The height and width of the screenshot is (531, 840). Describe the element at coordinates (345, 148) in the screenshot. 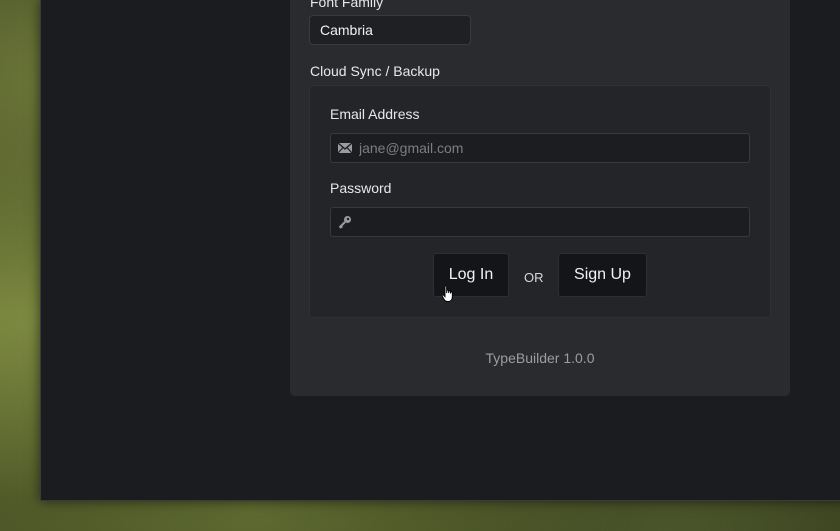

I see `envelope-icon` at that location.